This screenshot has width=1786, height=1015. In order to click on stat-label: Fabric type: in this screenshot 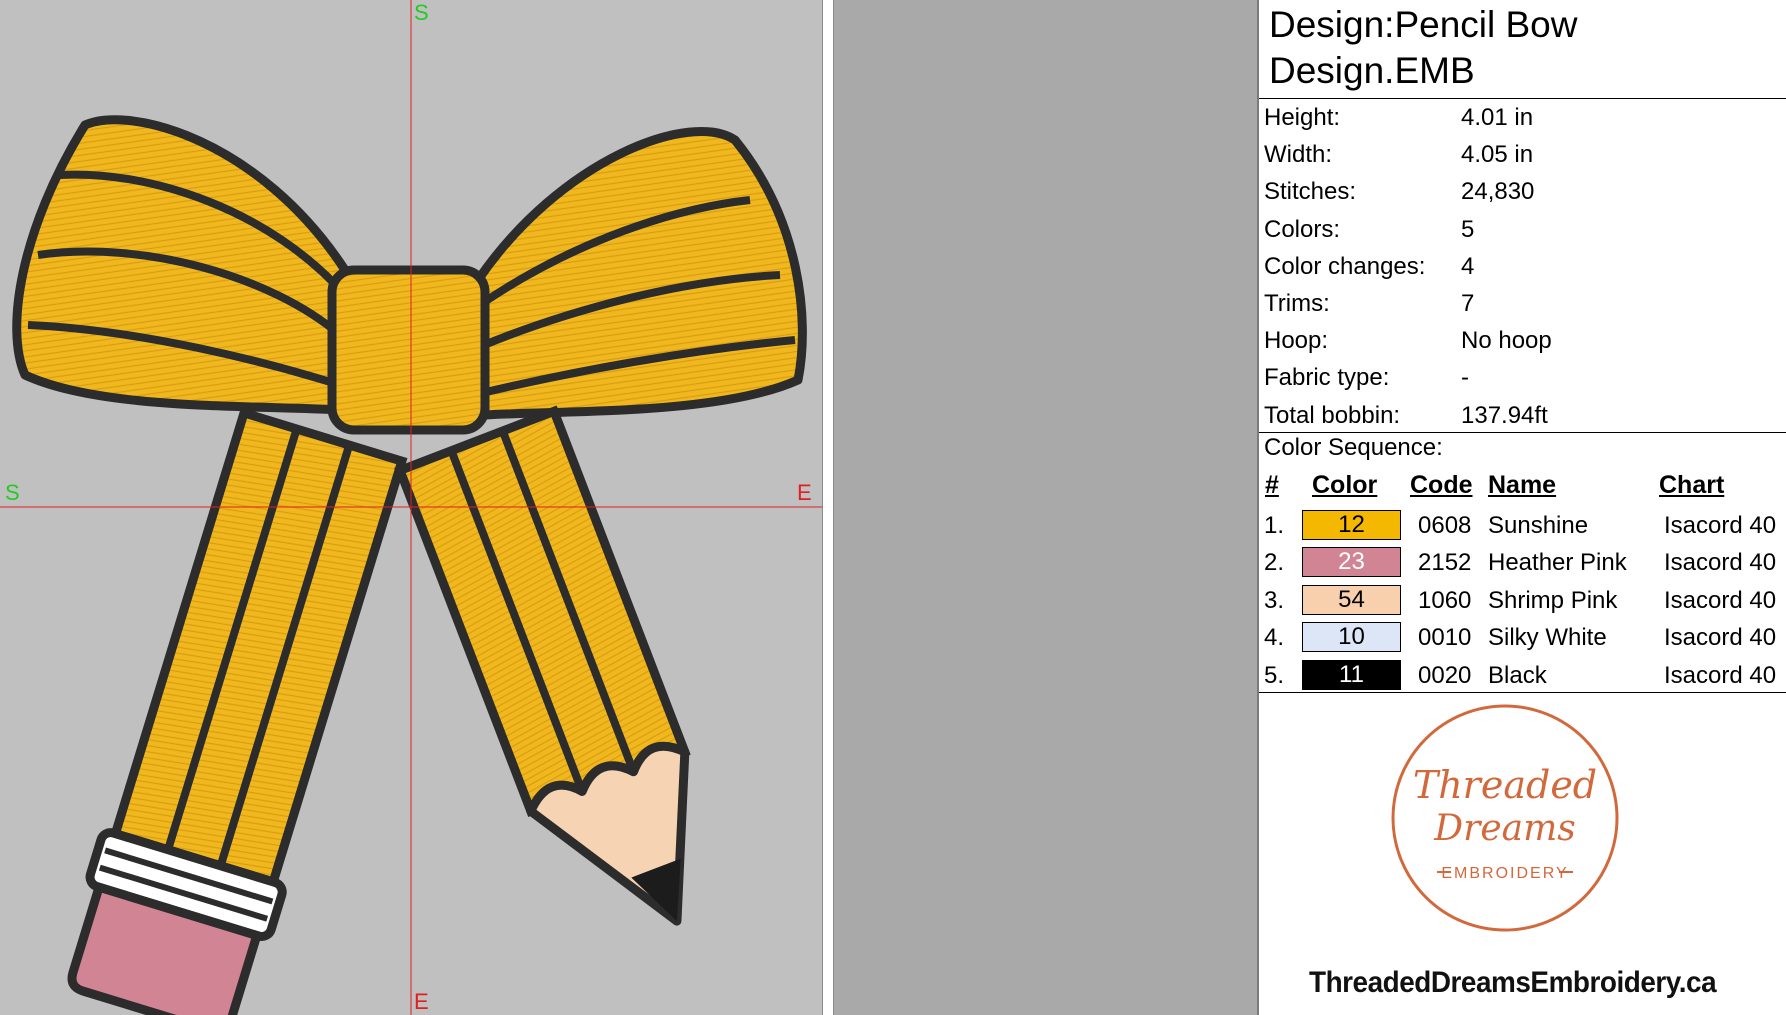, I will do `click(1327, 378)`.